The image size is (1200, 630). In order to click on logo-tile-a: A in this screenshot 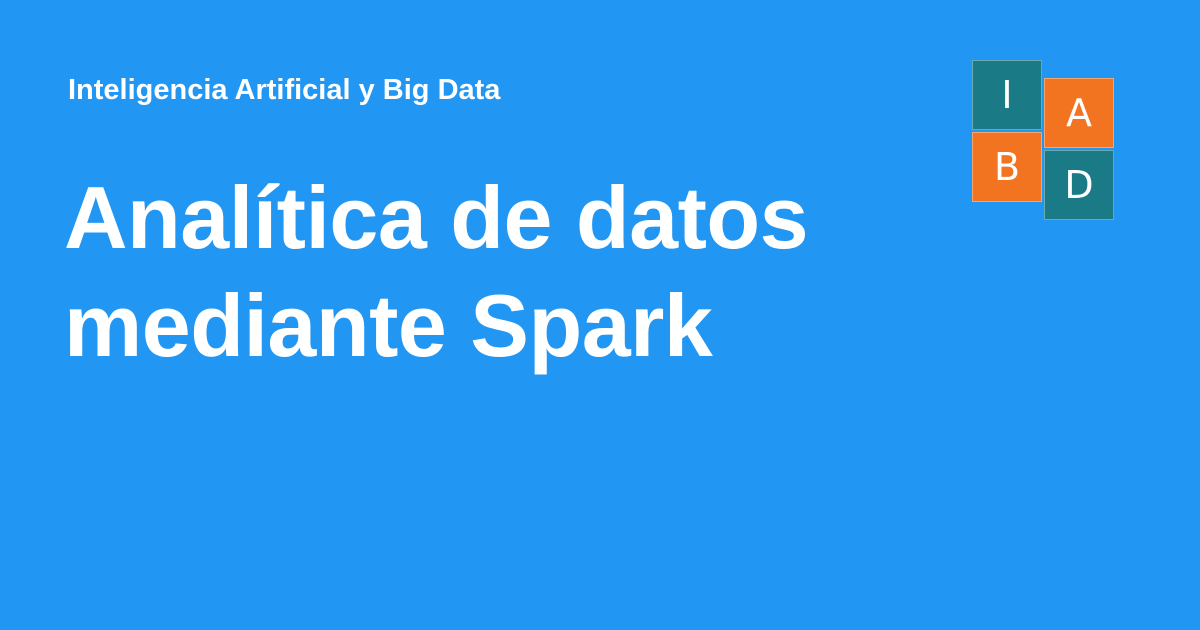, I will do `click(1079, 113)`.